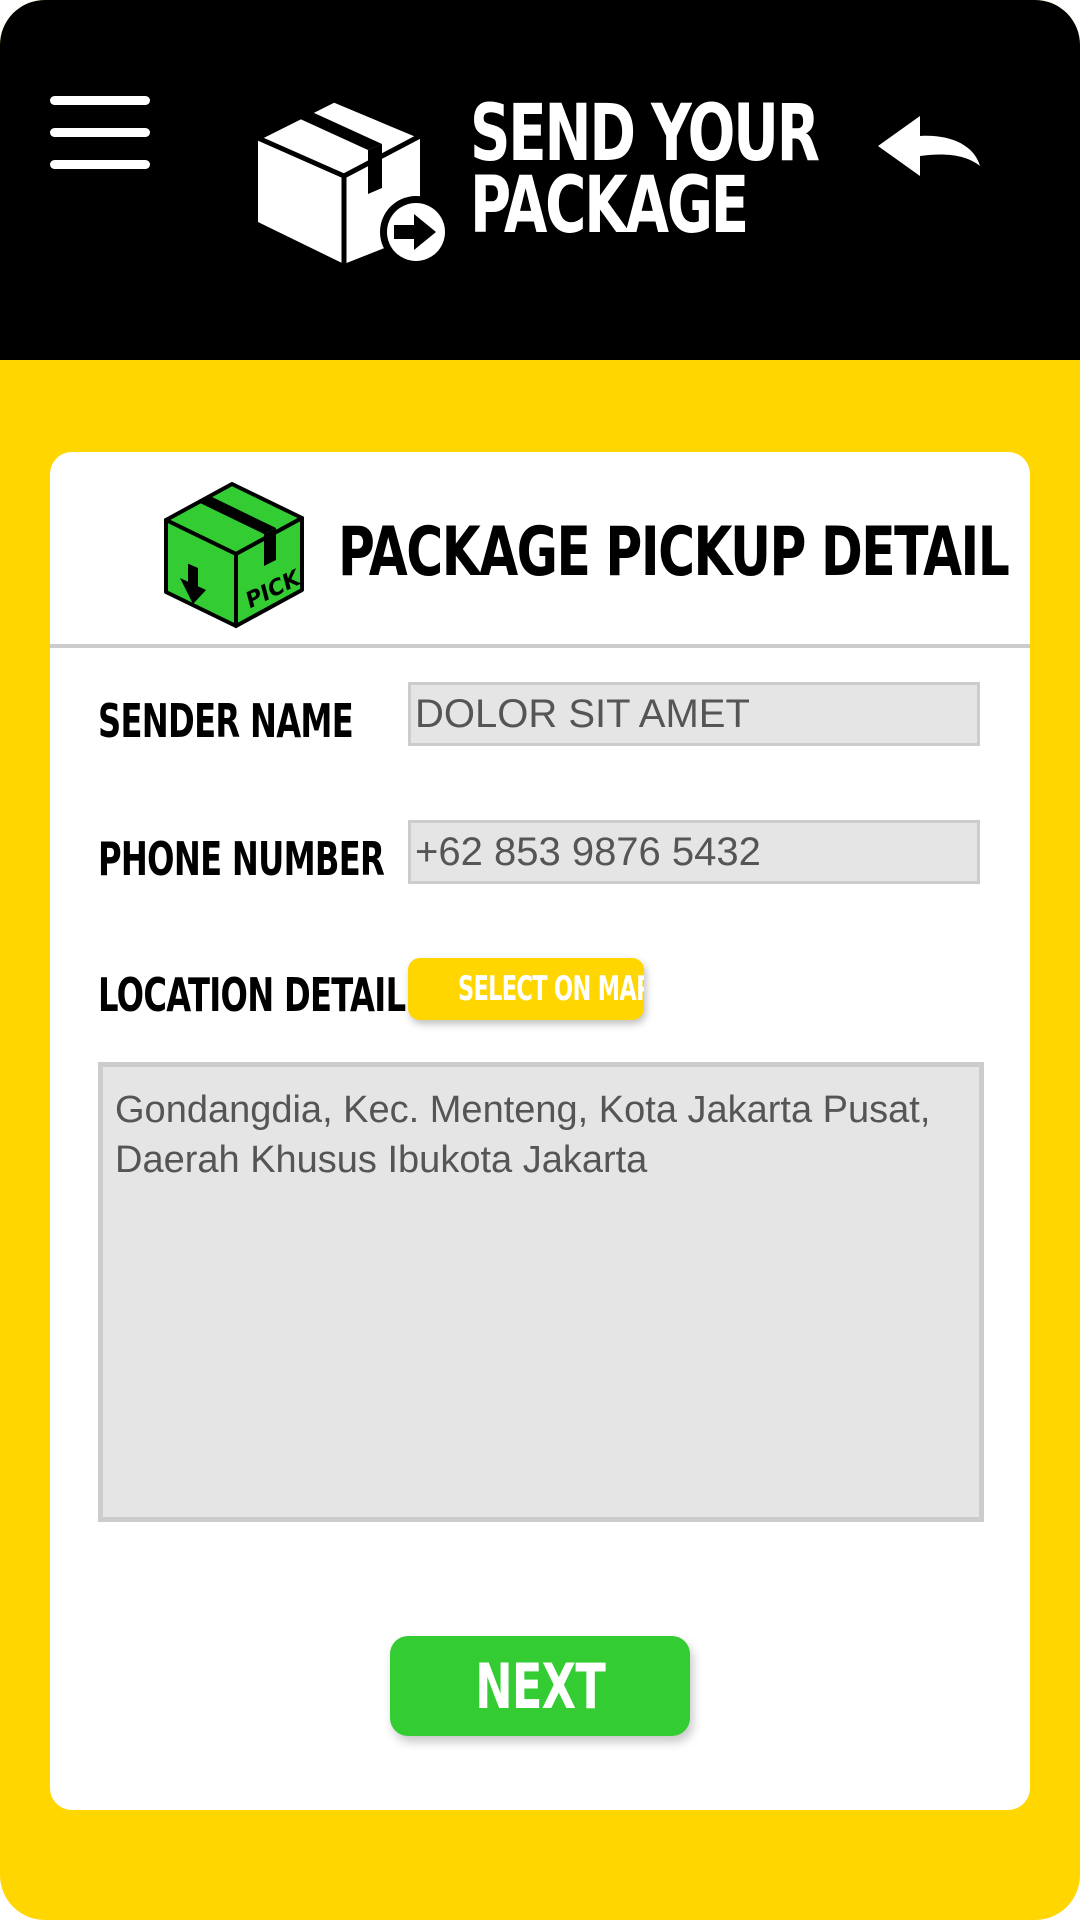 The image size is (1080, 1920). I want to click on phone-number-label: PHONE NUMBER, so click(241, 859).